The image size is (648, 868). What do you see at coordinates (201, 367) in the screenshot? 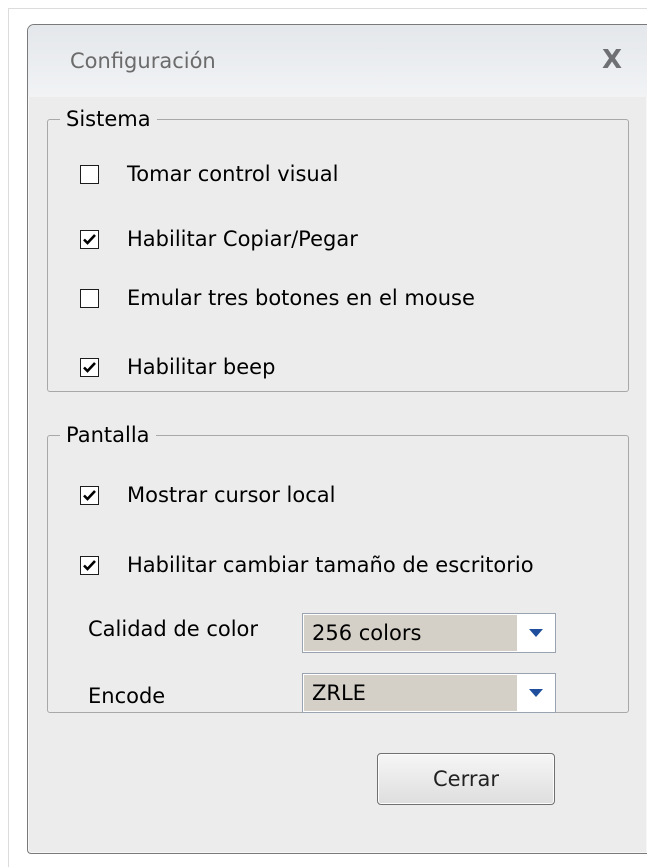
I see `checkbox-label: Habilitar beep` at bounding box center [201, 367].